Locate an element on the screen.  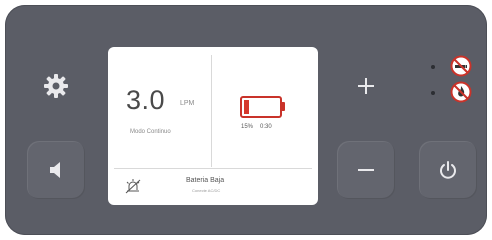
speaker-icon is located at coordinates (55, 170).